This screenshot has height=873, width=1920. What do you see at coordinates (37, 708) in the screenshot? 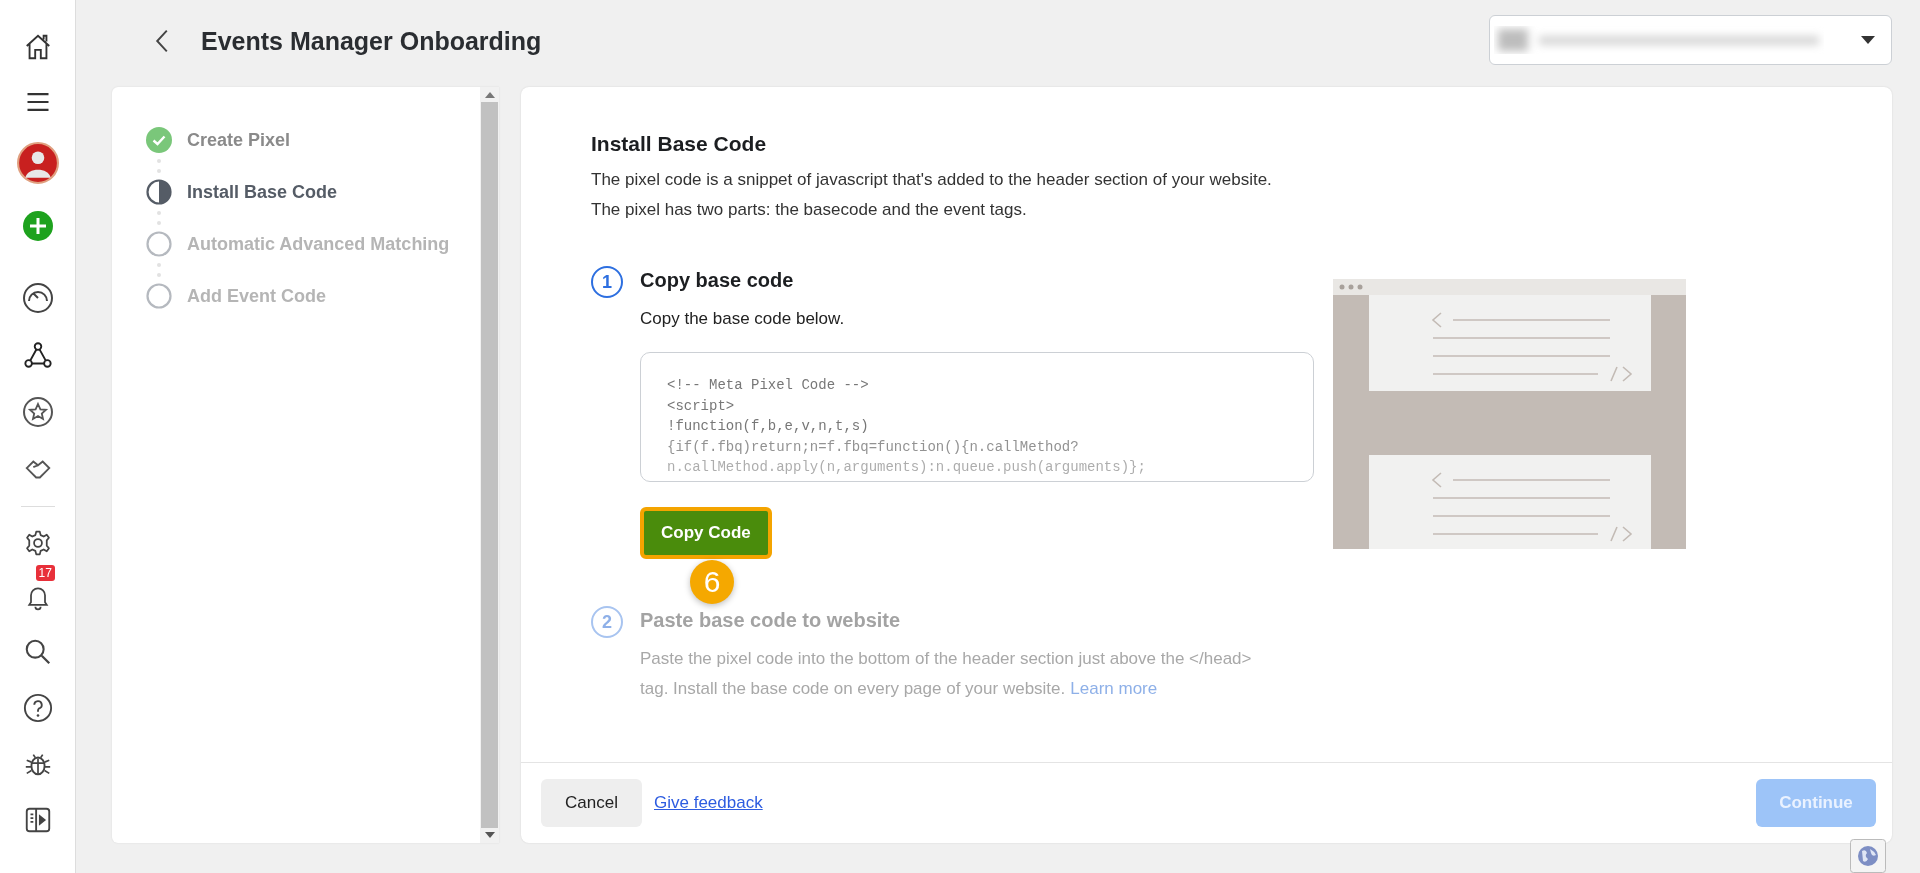
I see `help-icon` at bounding box center [37, 708].